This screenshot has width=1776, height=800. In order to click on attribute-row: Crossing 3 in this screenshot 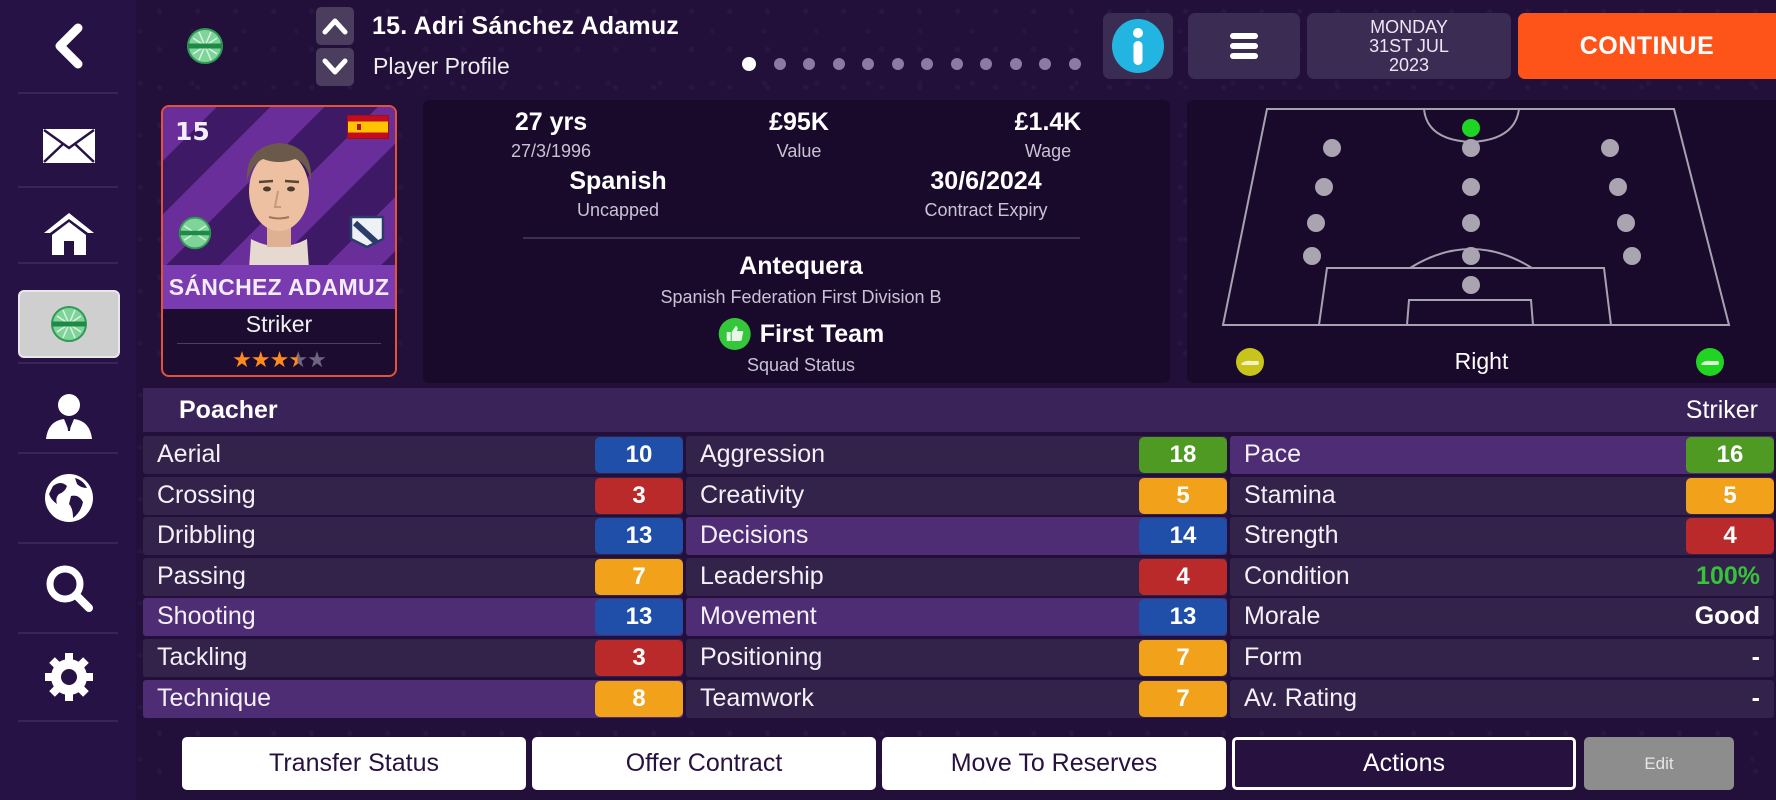, I will do `click(413, 495)`.